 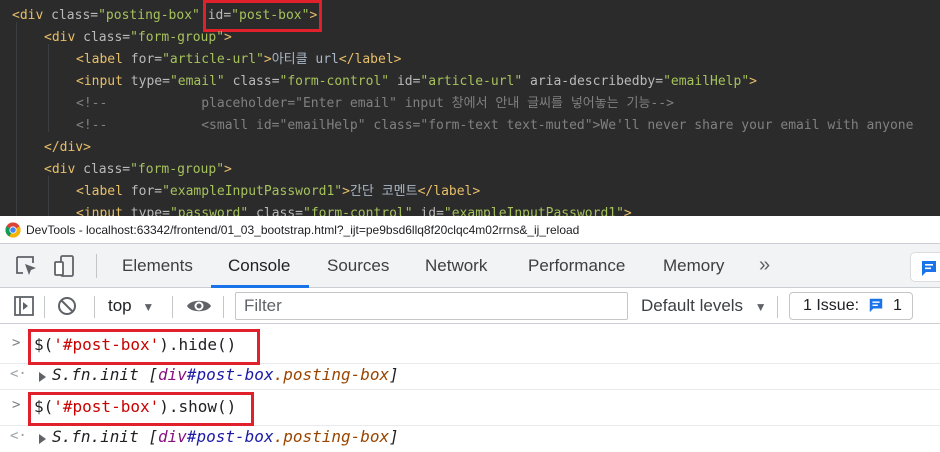 I want to click on clear-console-icon, so click(x=67, y=306).